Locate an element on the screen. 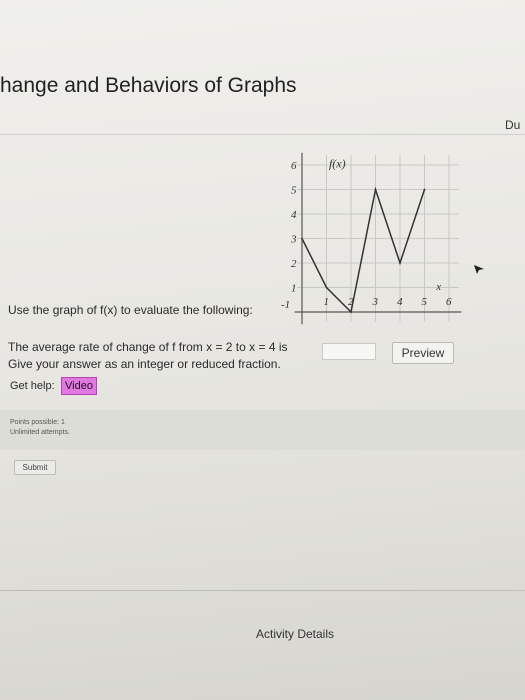  divider is located at coordinates (262, 590).